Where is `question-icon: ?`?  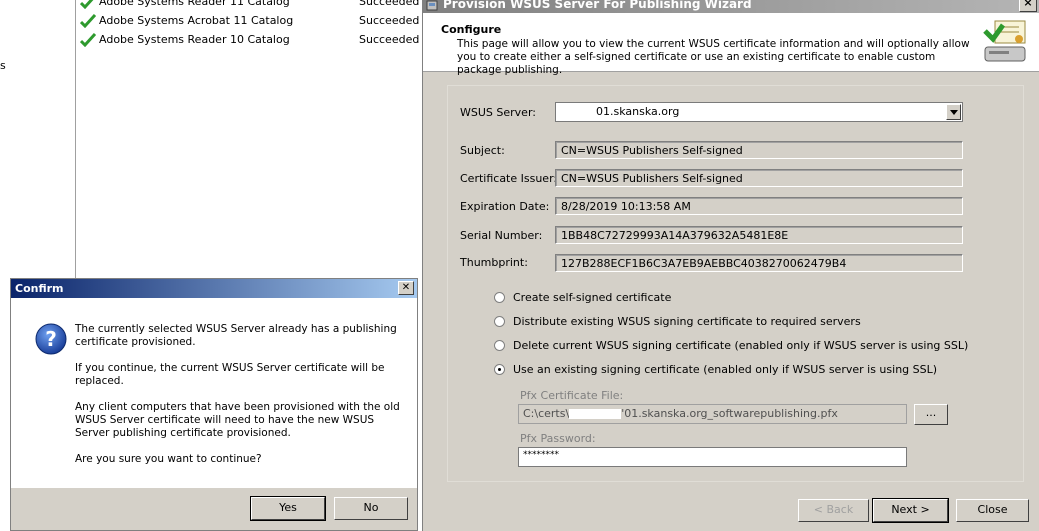
question-icon: ? is located at coordinates (51, 339).